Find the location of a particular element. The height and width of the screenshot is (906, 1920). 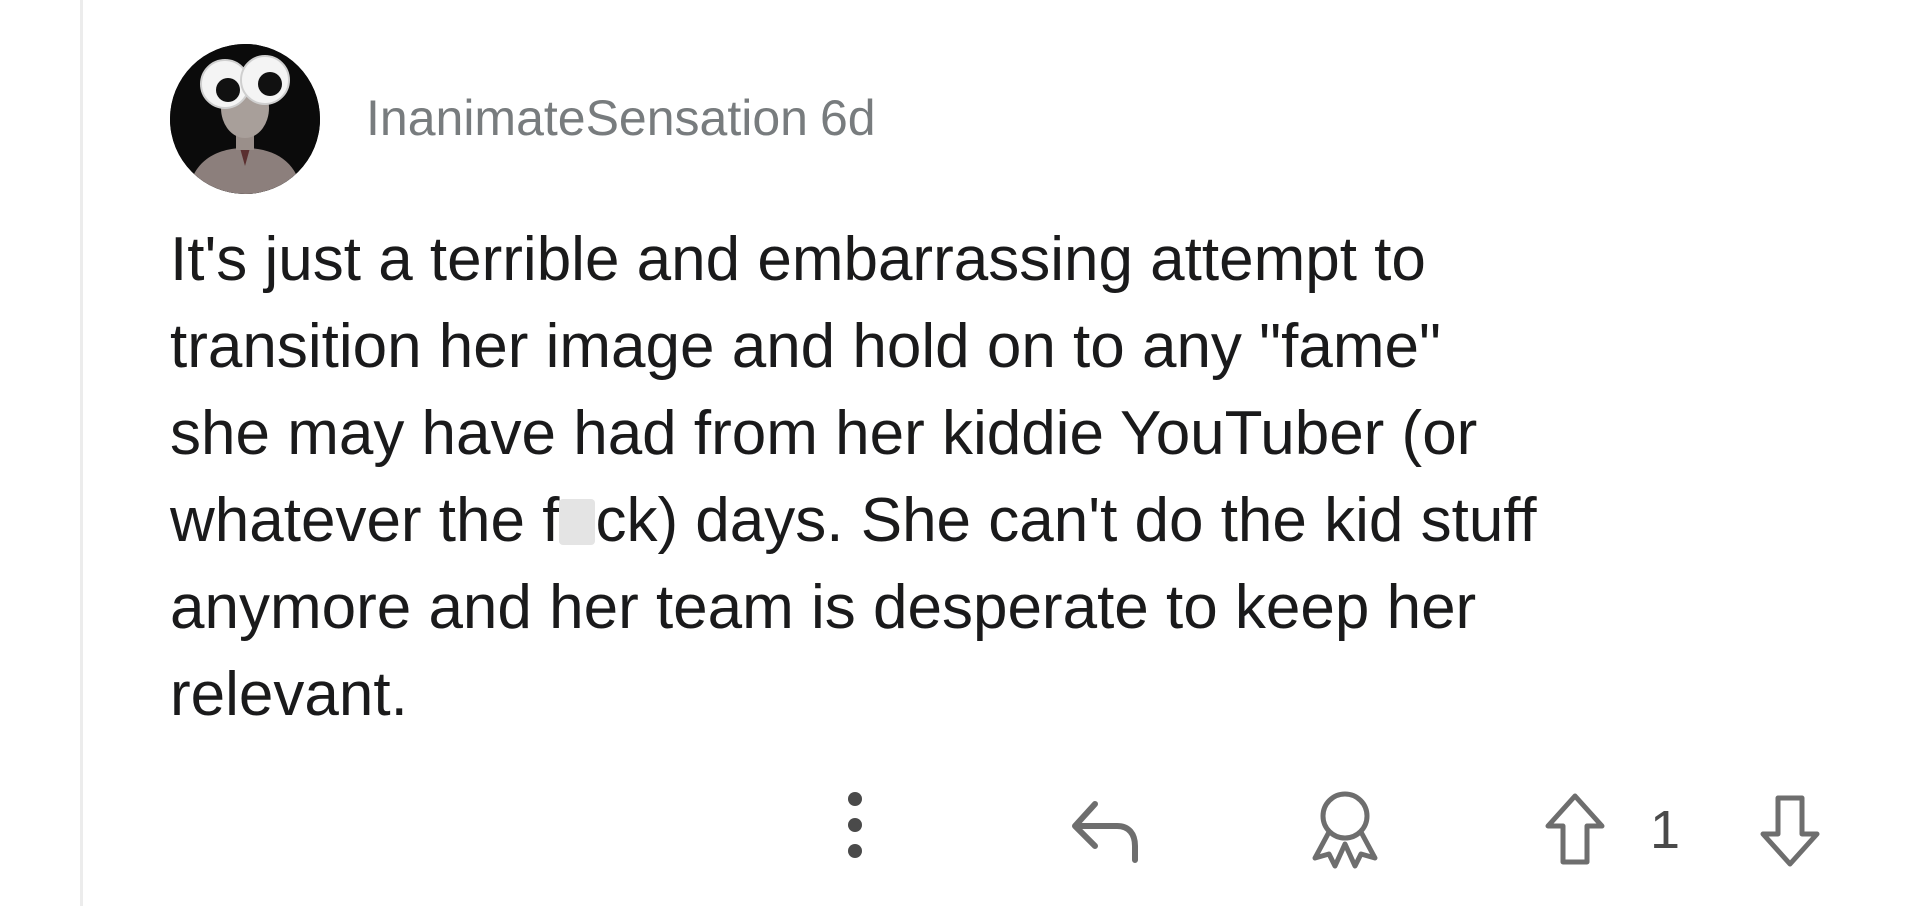

downvote-button is located at coordinates (1790, 830).